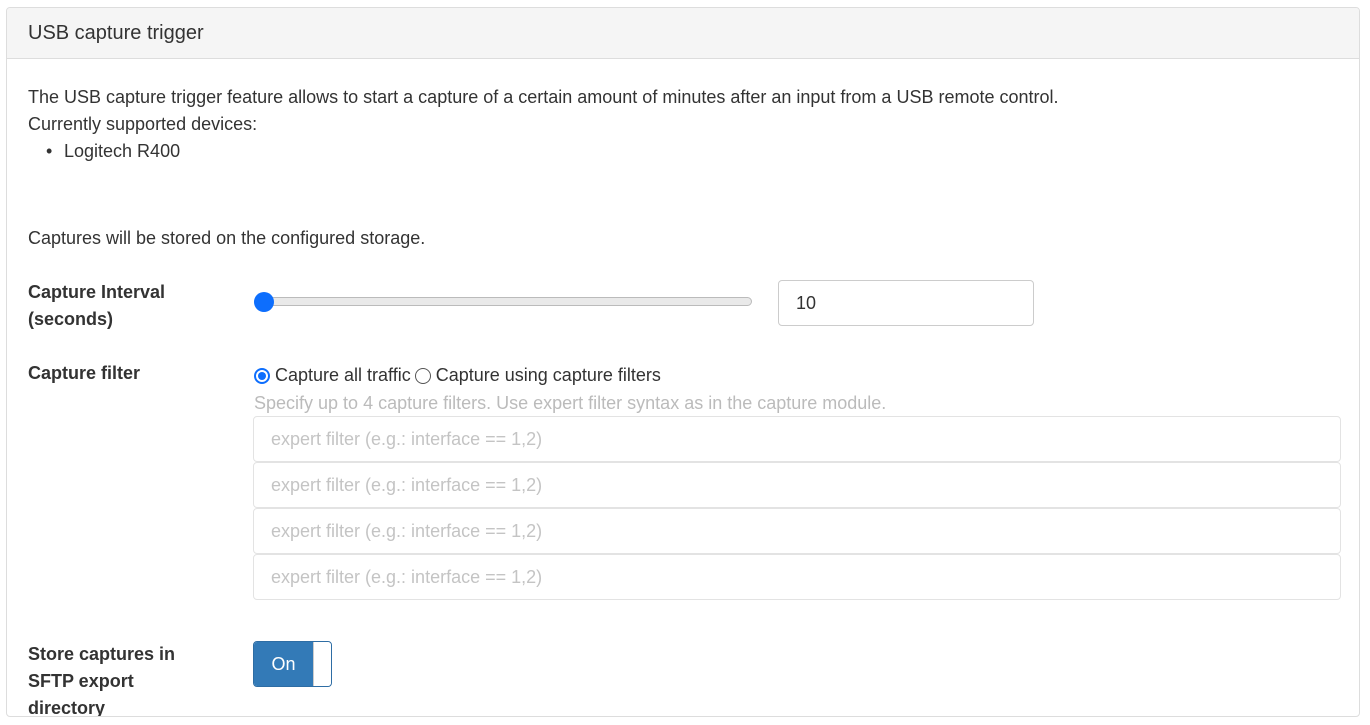 This screenshot has height=725, width=1370. I want to click on expert-filter-input-4: expert filter (e.g.: interface == 1,2), so click(797, 577).